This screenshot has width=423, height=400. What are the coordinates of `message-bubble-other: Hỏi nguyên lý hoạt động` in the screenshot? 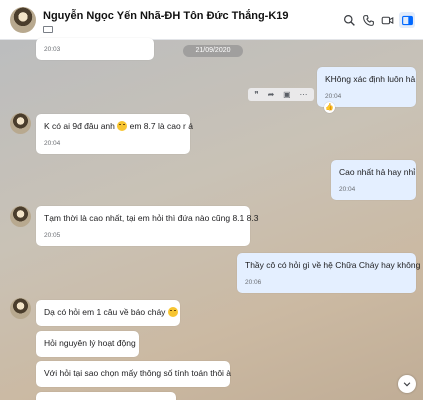 It's located at (87, 344).